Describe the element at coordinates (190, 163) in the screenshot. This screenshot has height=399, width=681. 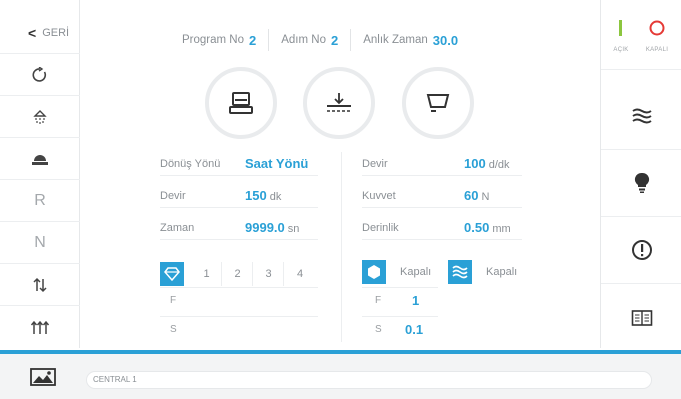
I see `direction-label: Dönüş Yönü` at that location.